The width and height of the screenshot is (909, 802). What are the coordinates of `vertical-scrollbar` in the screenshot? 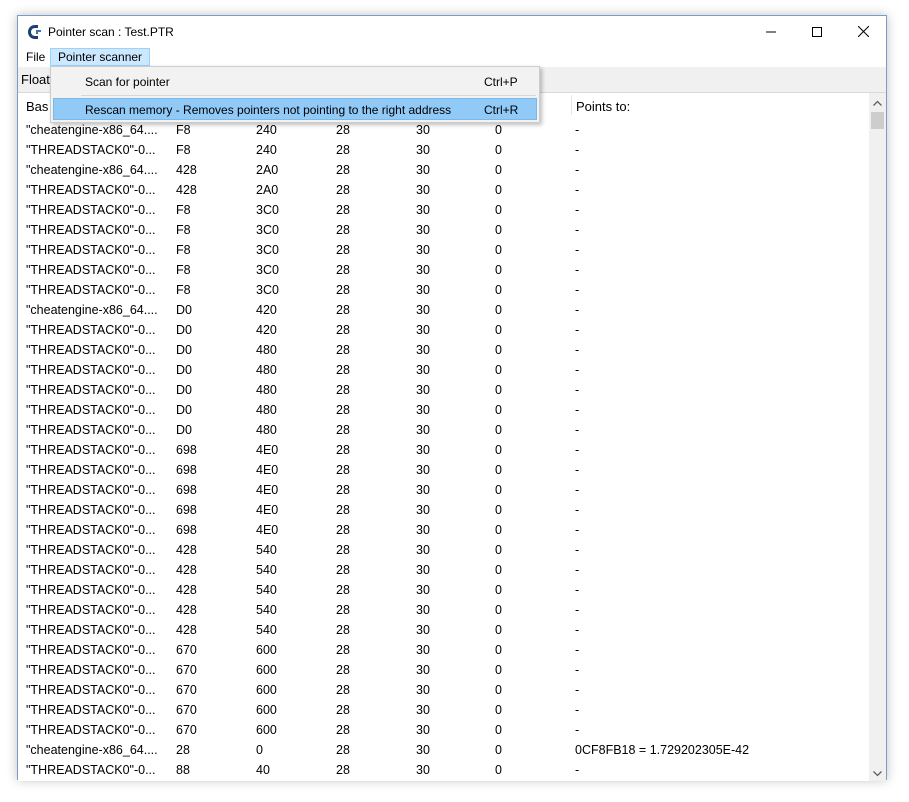 It's located at (877, 437).